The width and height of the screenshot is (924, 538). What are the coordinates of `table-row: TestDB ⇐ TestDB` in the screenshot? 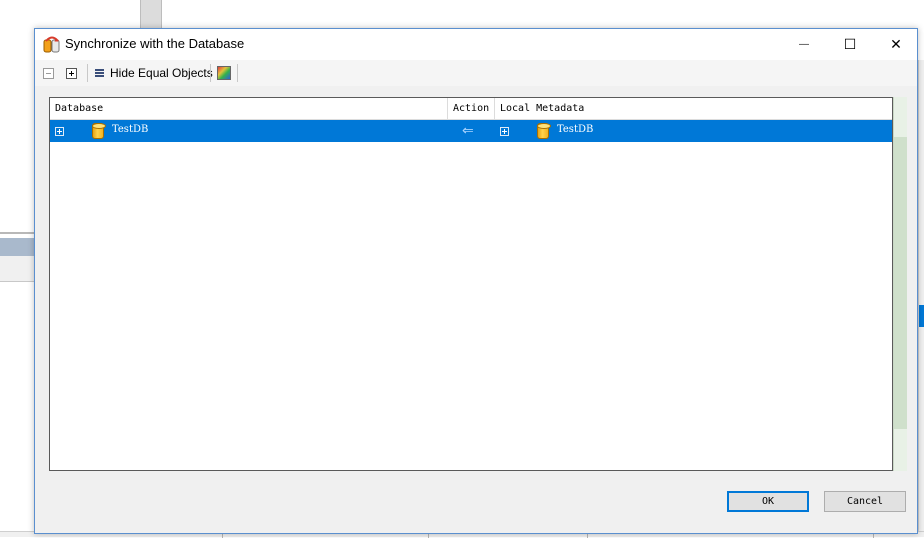 It's located at (471, 131).